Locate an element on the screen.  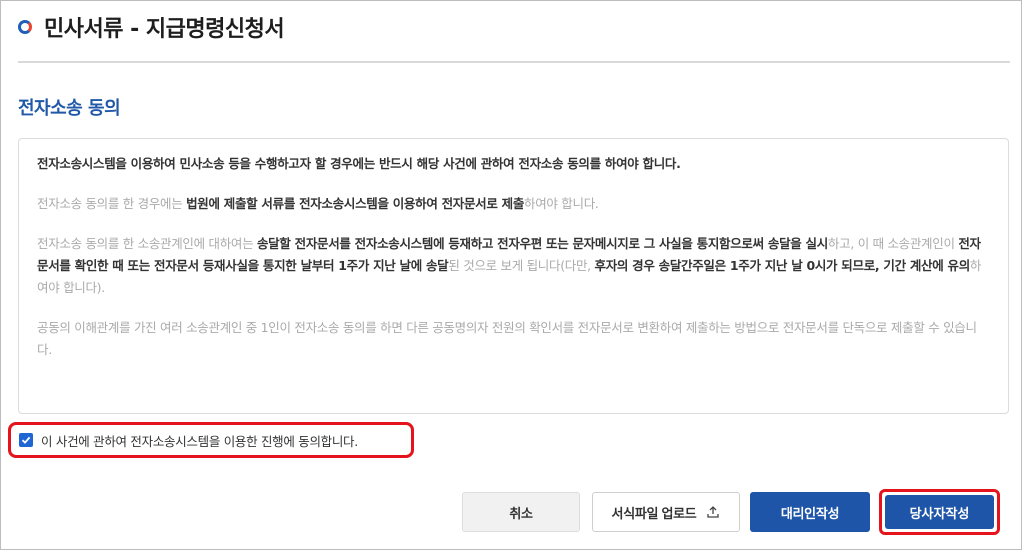
title-bar: 민사서류 - 지급명령신청서 is located at coordinates (151, 27).